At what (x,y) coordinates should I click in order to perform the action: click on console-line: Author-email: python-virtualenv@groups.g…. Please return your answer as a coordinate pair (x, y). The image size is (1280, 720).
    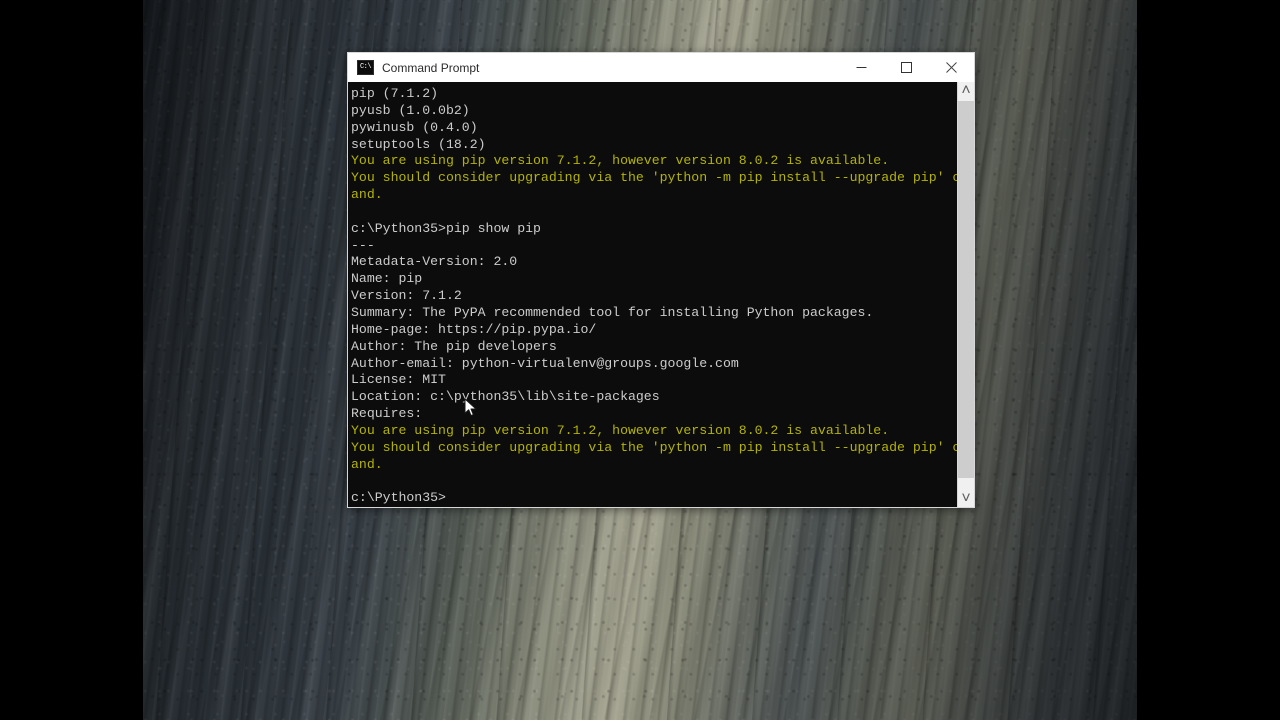
    Looking at the image, I should click on (545, 363).